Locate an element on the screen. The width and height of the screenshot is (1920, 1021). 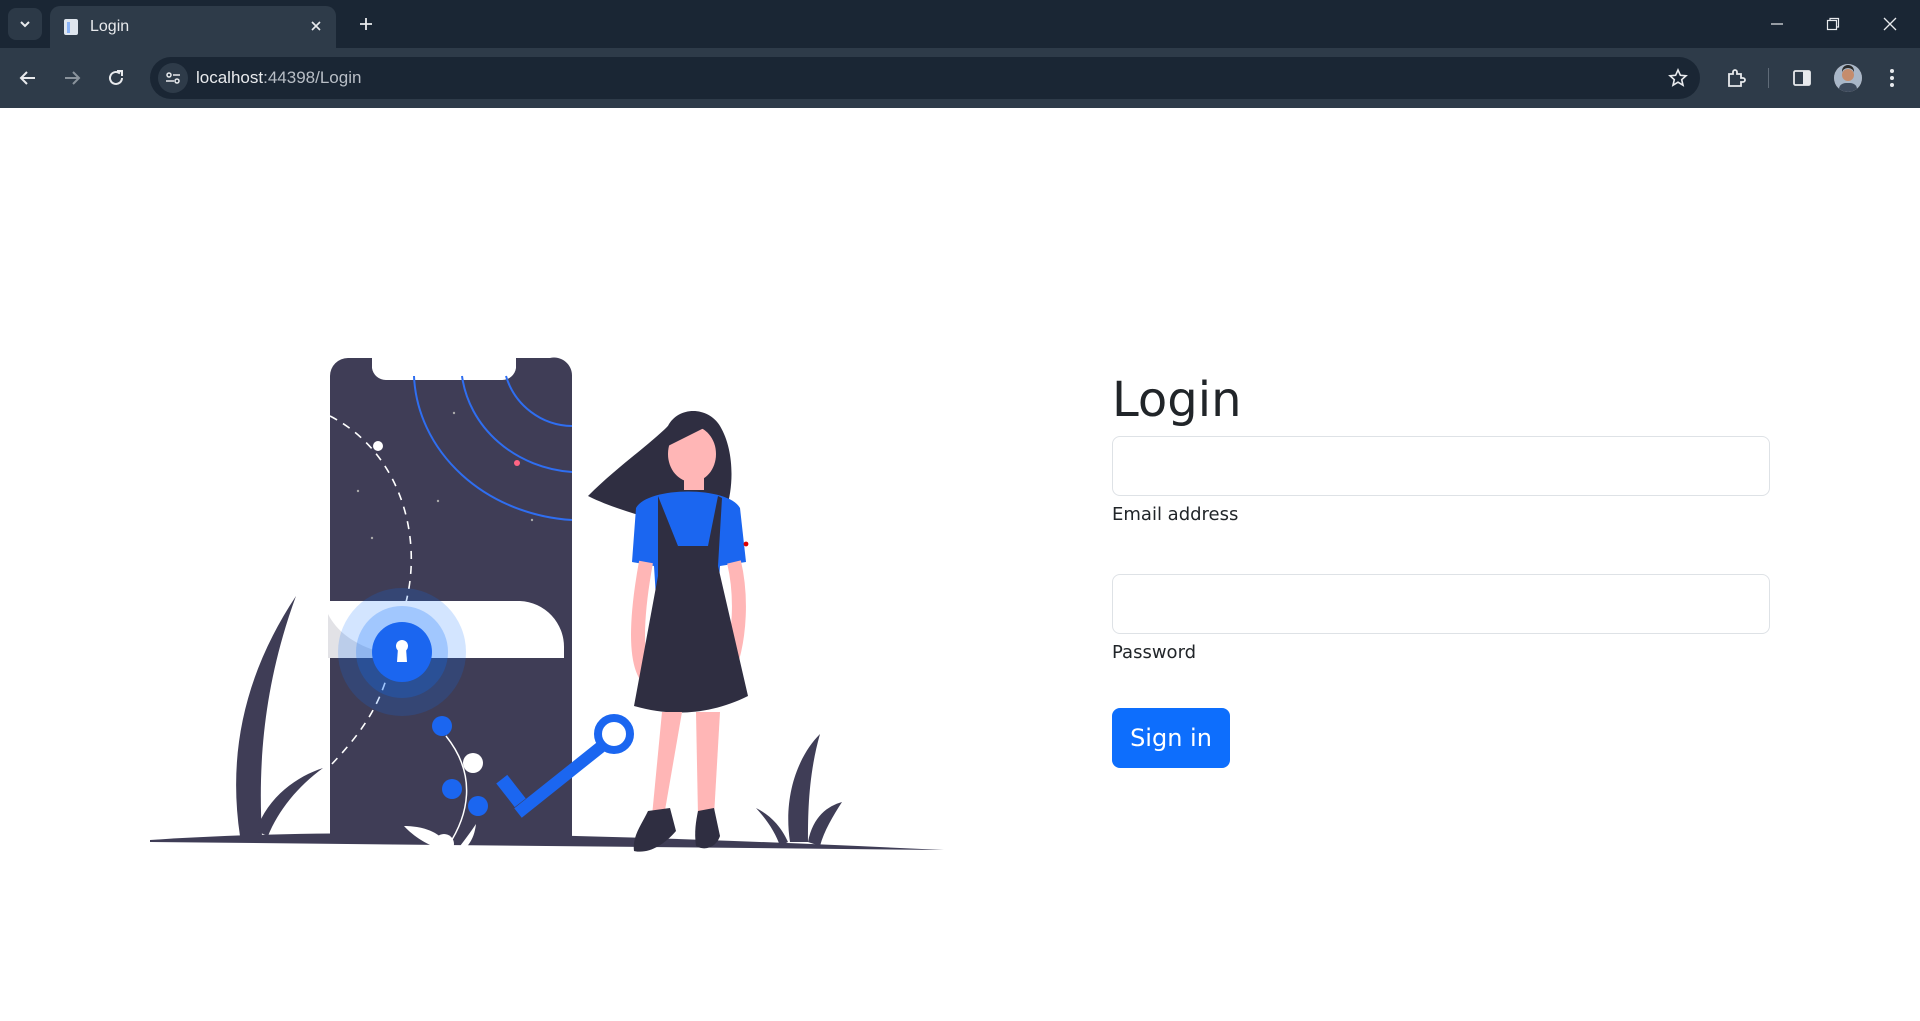
url-host: localhost is located at coordinates (230, 77).